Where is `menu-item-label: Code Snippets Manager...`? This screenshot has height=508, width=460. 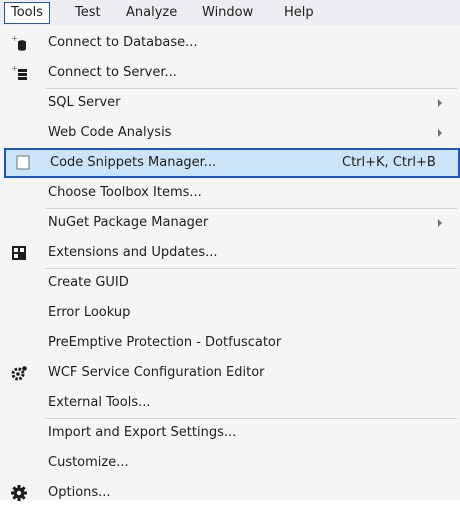
menu-item-label: Code Snippets Manager... is located at coordinates (133, 162).